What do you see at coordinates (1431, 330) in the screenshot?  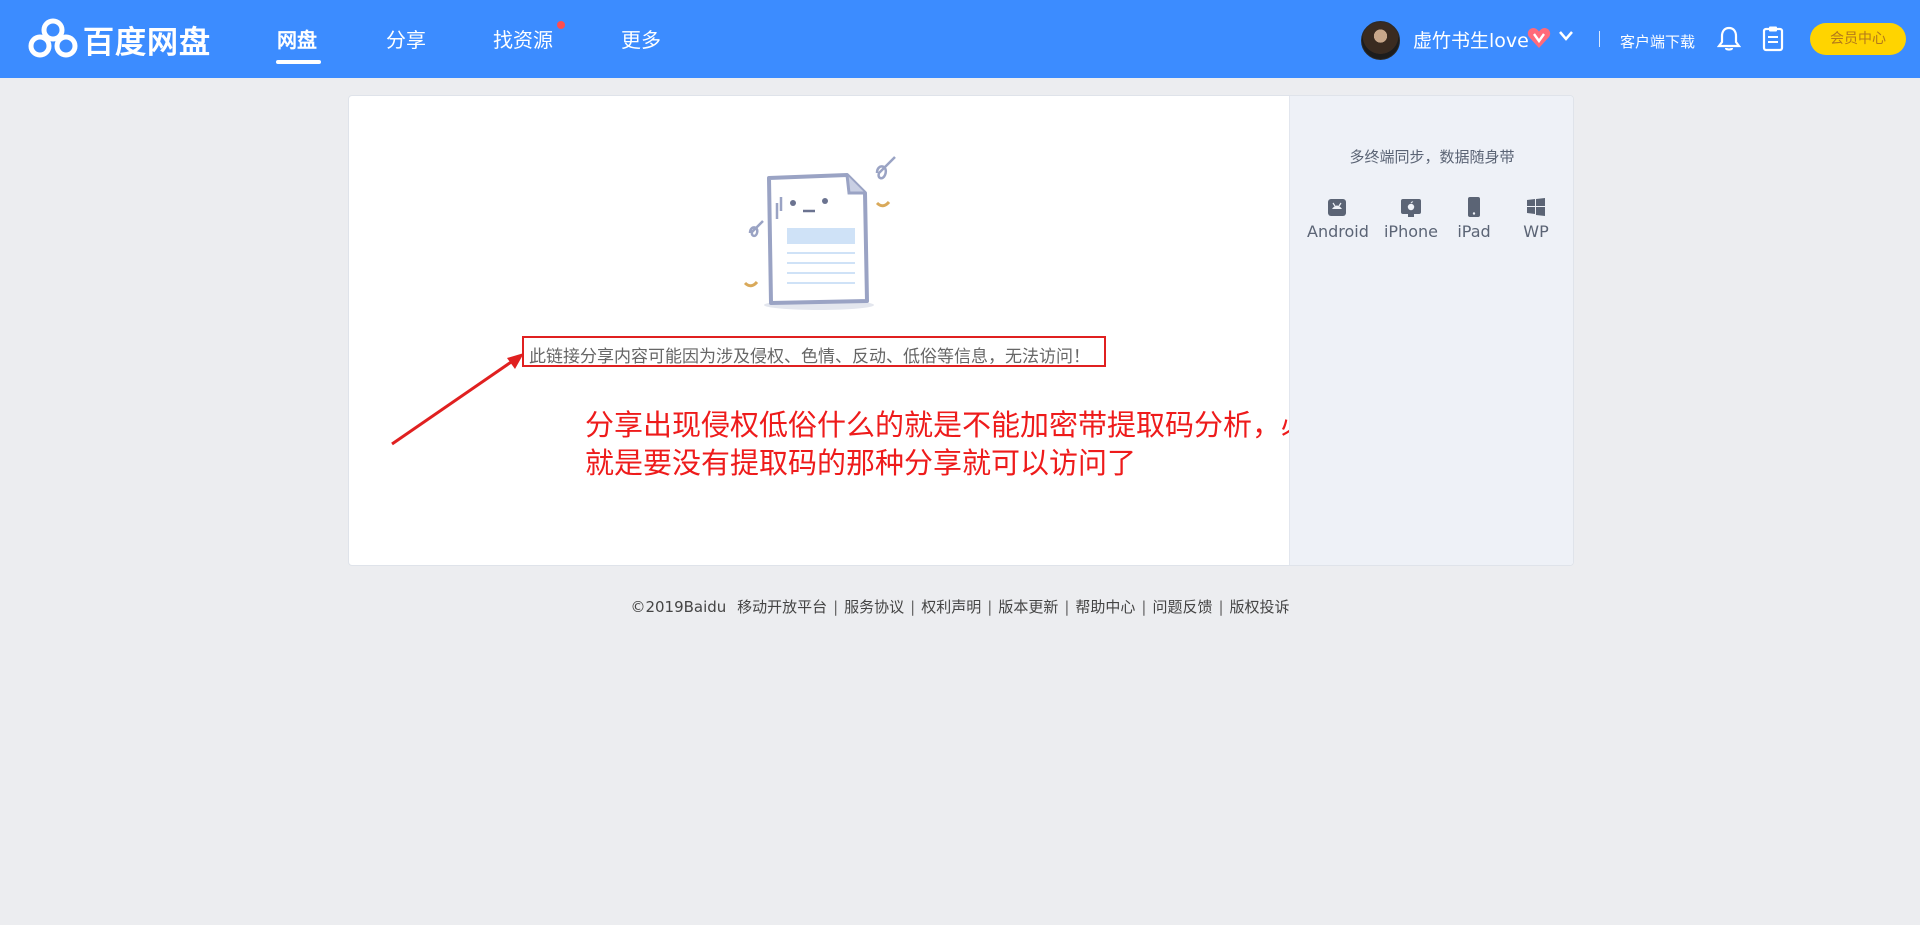 I see `download-sidebar: 多终端同步，数据随身带 Android iPhone iPad WP` at bounding box center [1431, 330].